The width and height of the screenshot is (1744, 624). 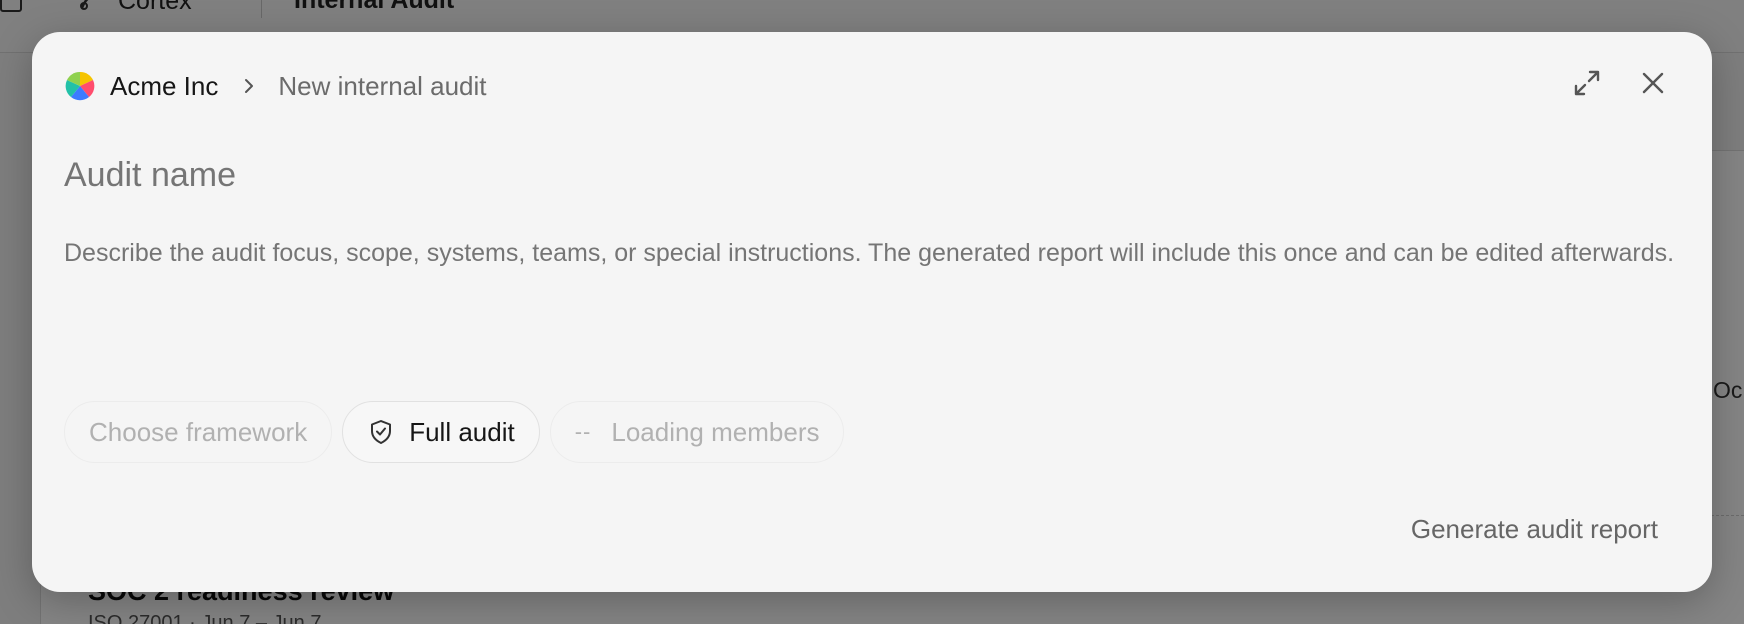 I want to click on close-button, so click(x=1653, y=83).